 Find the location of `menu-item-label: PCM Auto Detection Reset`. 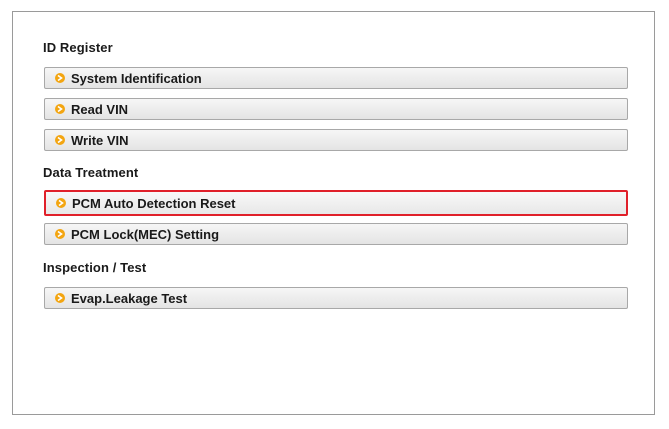

menu-item-label: PCM Auto Detection Reset is located at coordinates (154, 203).